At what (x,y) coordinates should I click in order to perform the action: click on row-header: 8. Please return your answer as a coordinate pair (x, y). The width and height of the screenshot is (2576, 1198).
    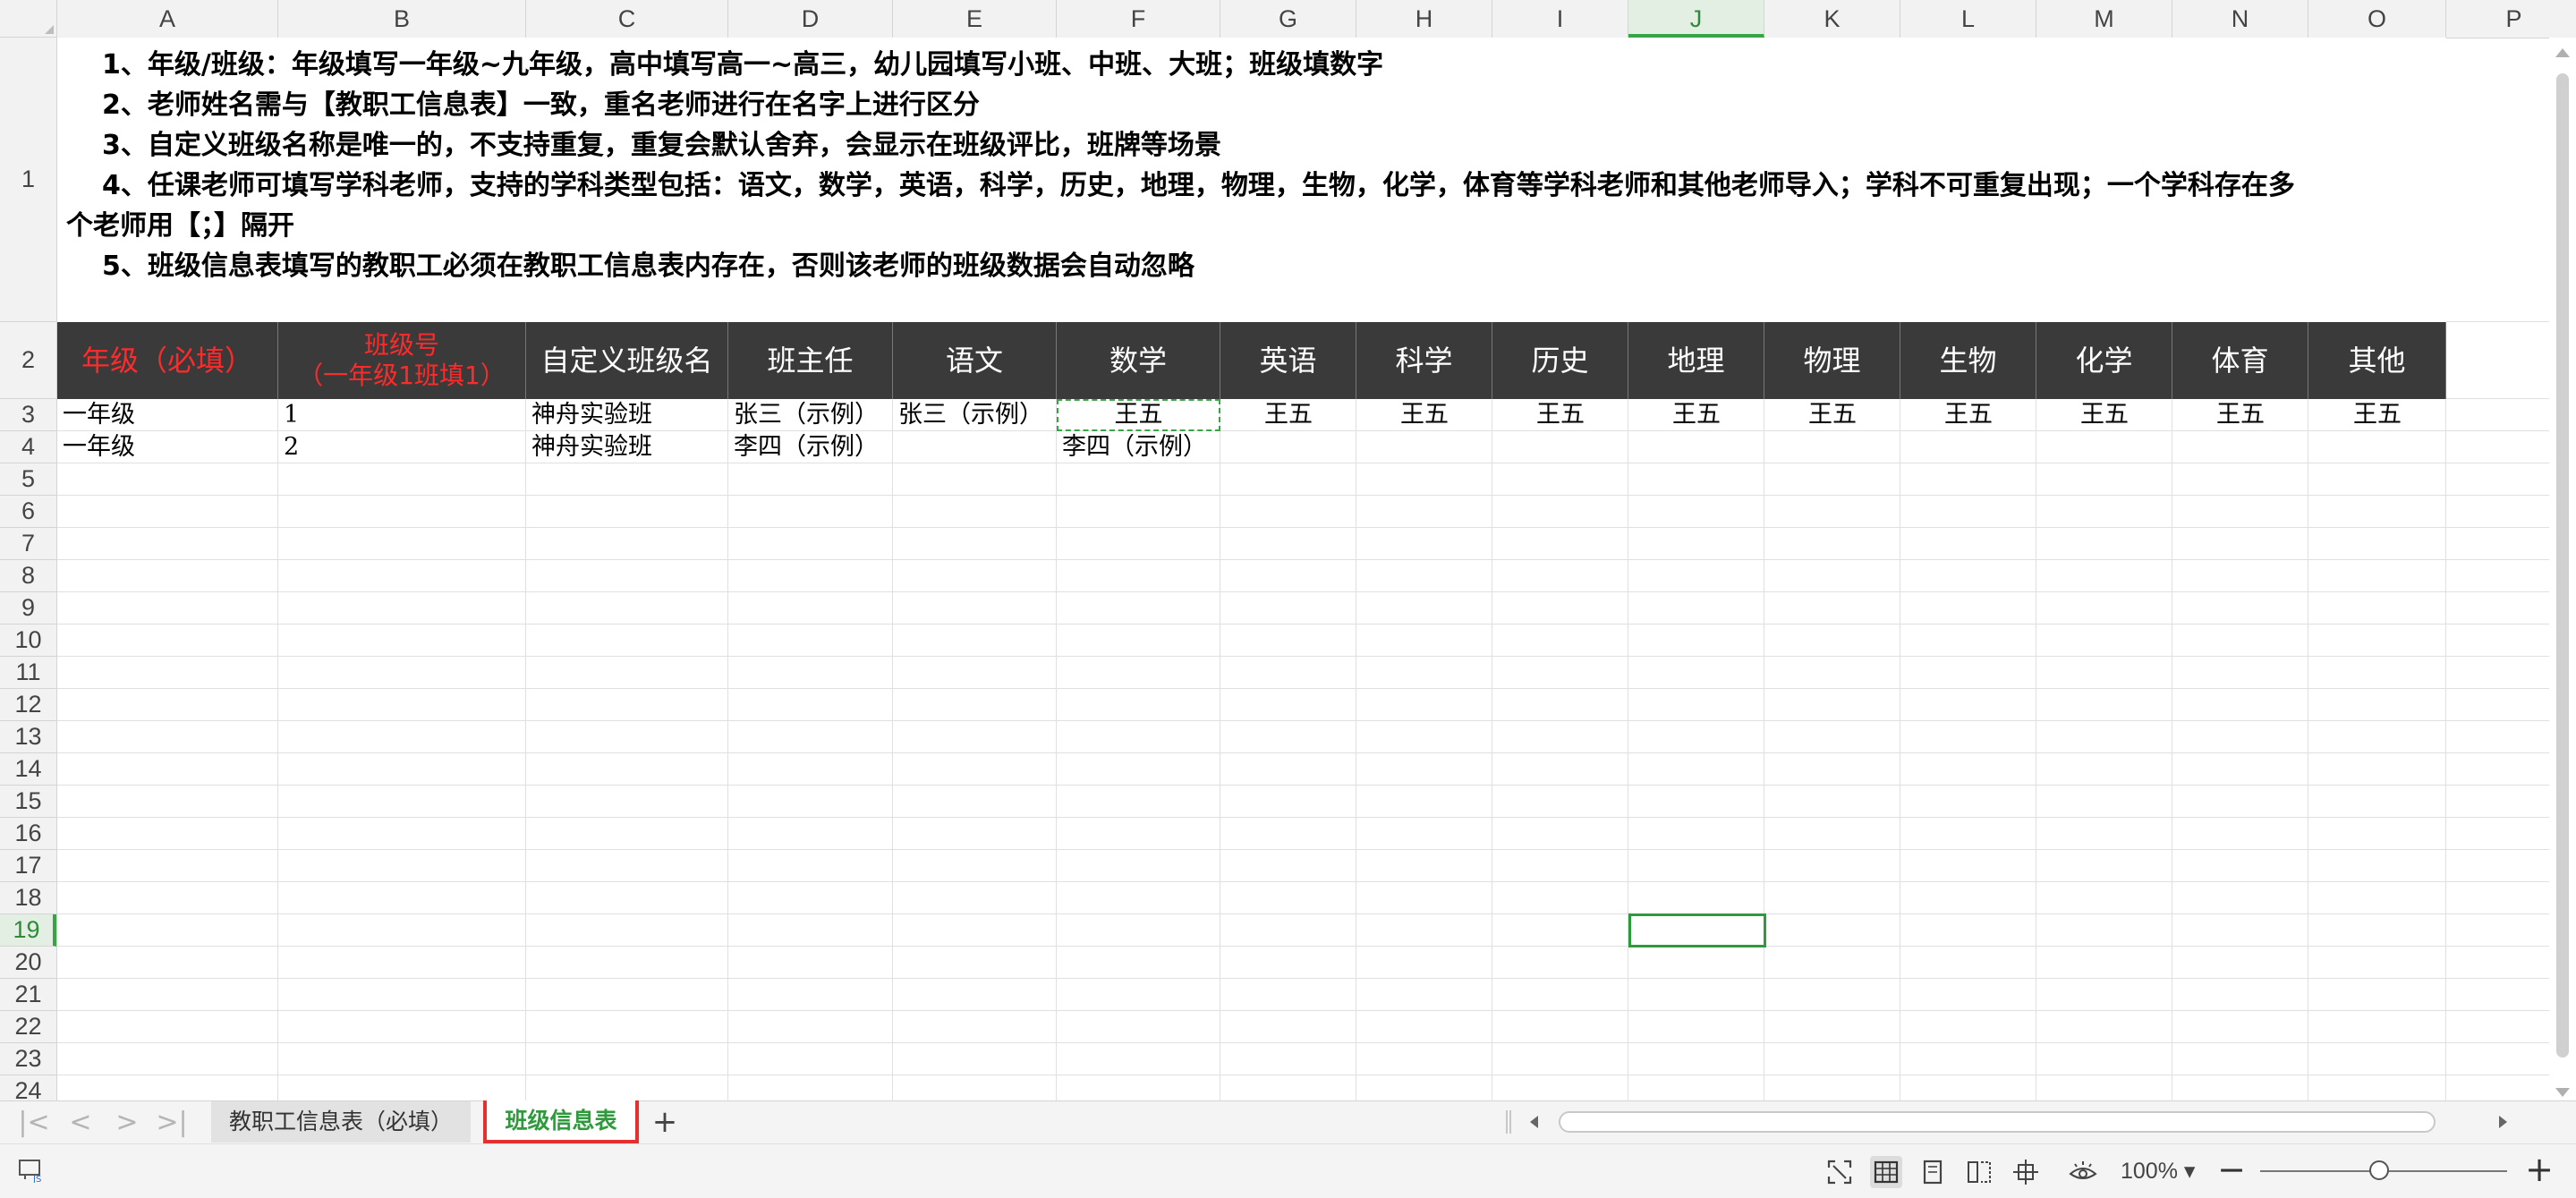
    Looking at the image, I should click on (28, 576).